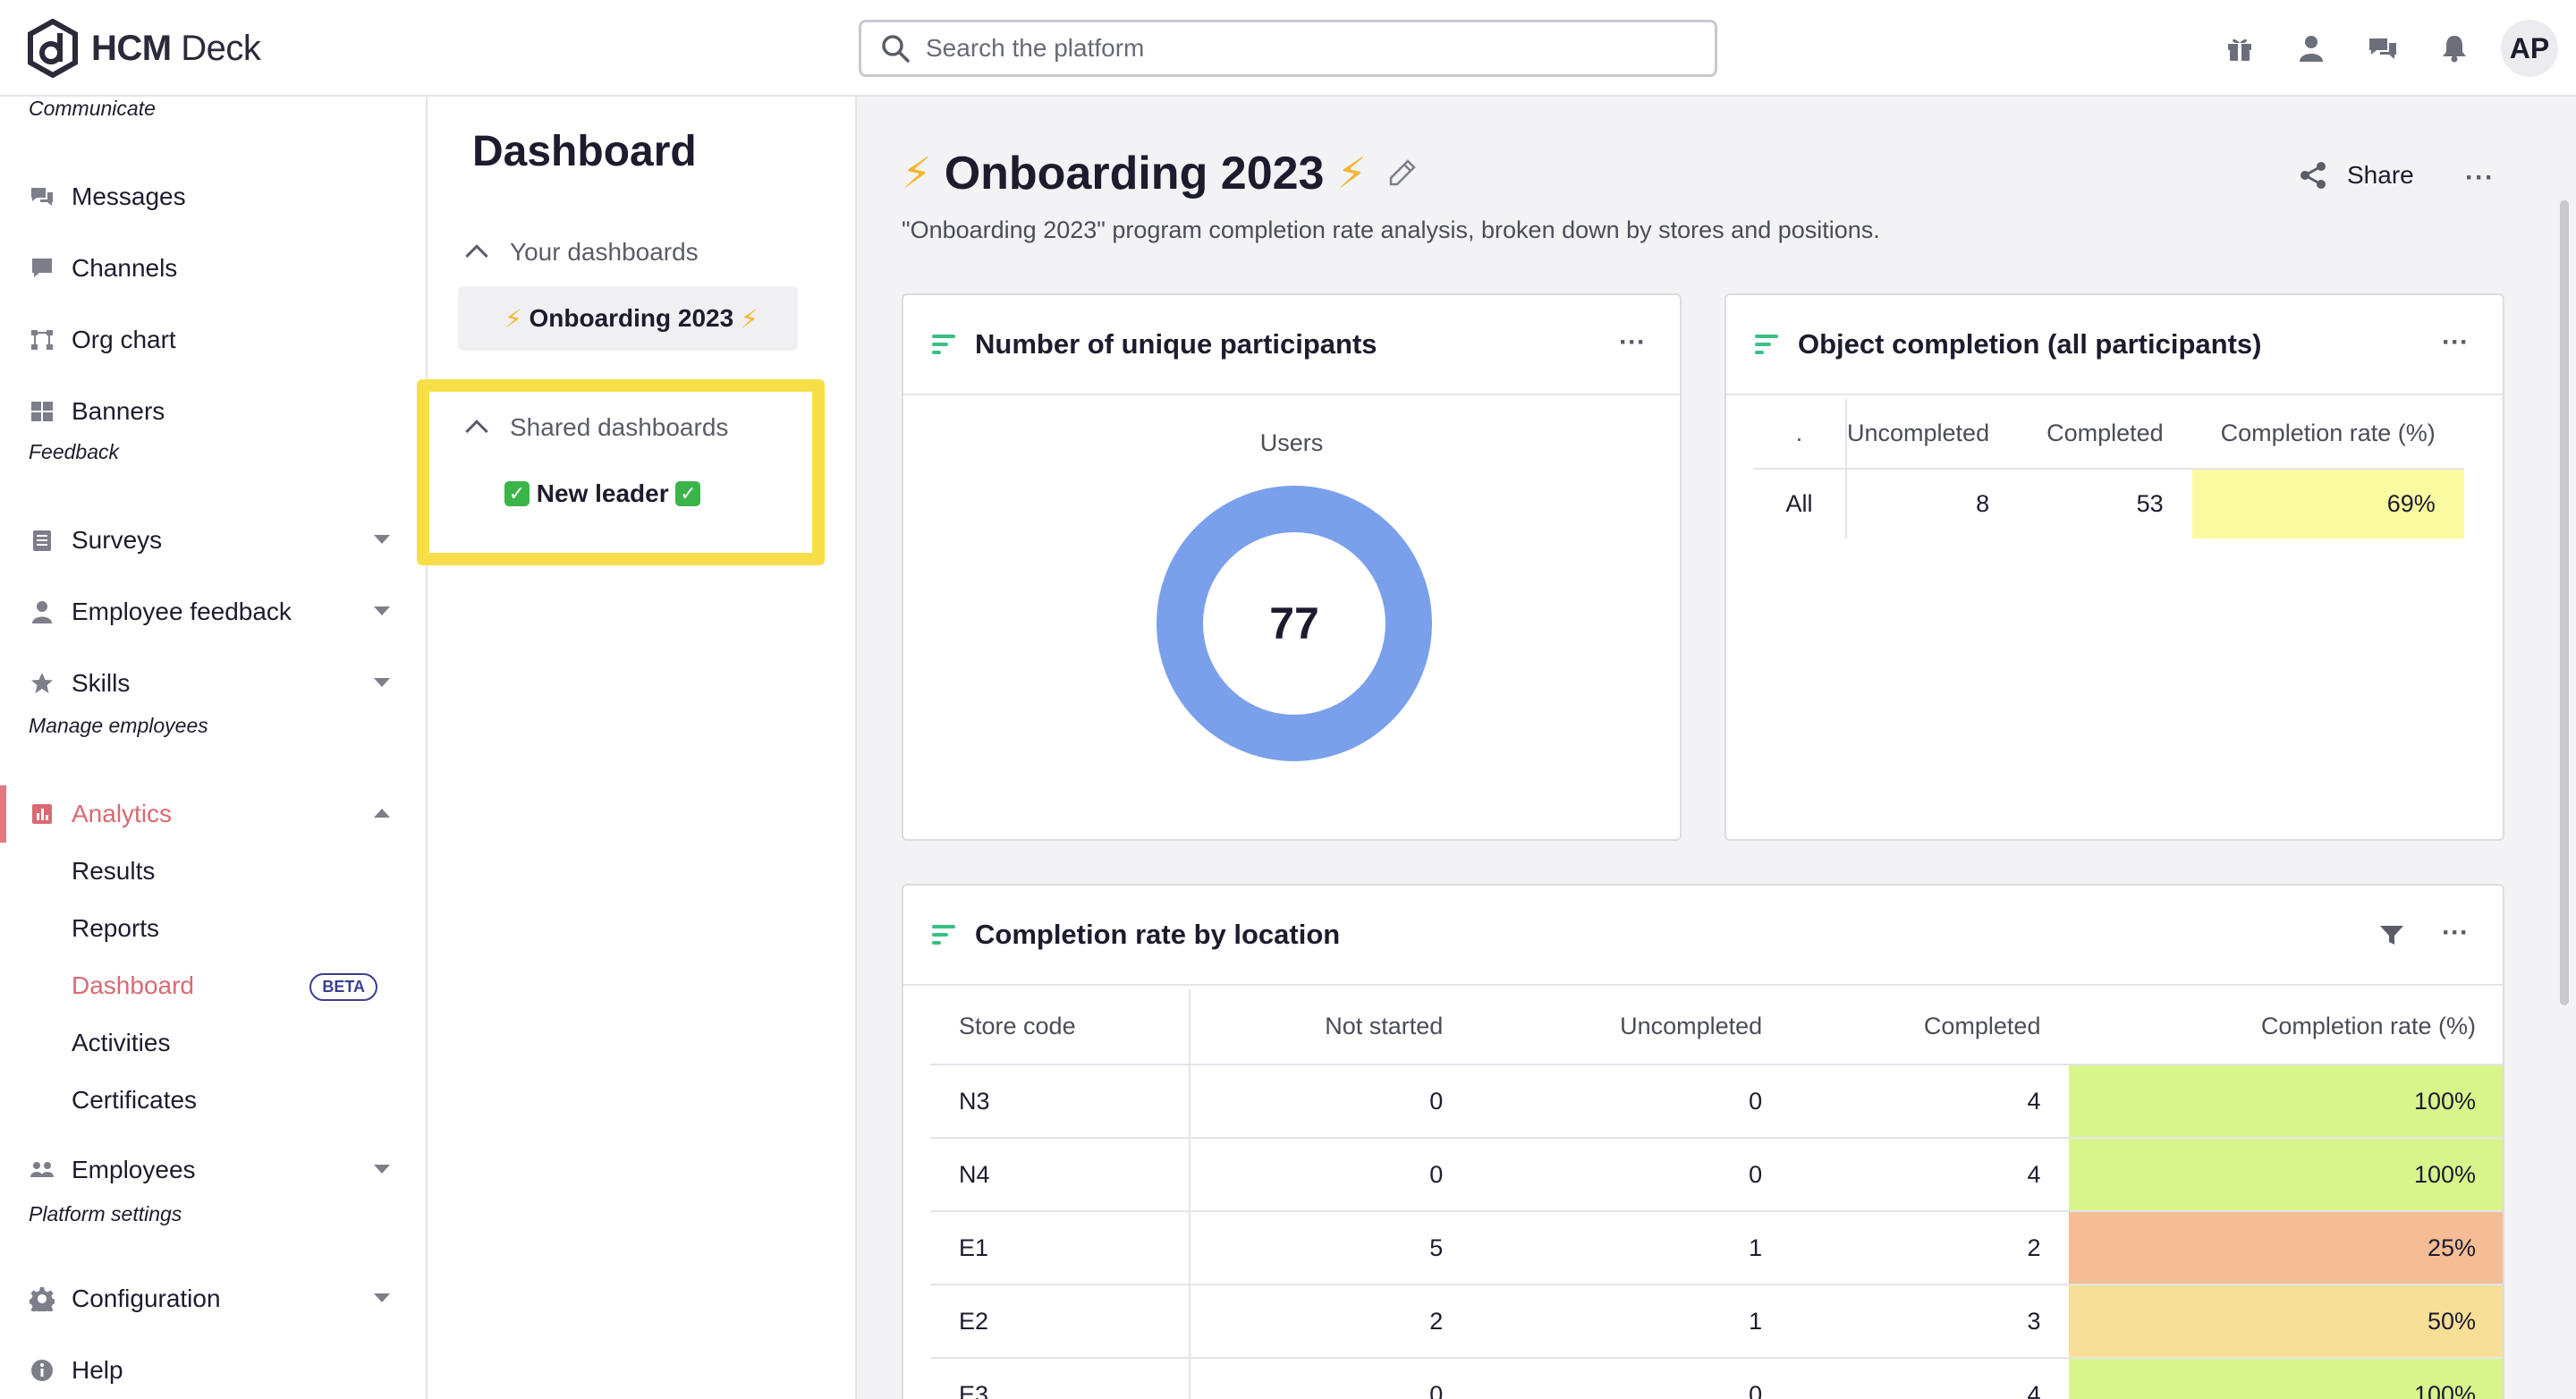 The image size is (2576, 1399). What do you see at coordinates (118, 725) in the screenshot?
I see `section-label-manage-employees: Manage employees` at bounding box center [118, 725].